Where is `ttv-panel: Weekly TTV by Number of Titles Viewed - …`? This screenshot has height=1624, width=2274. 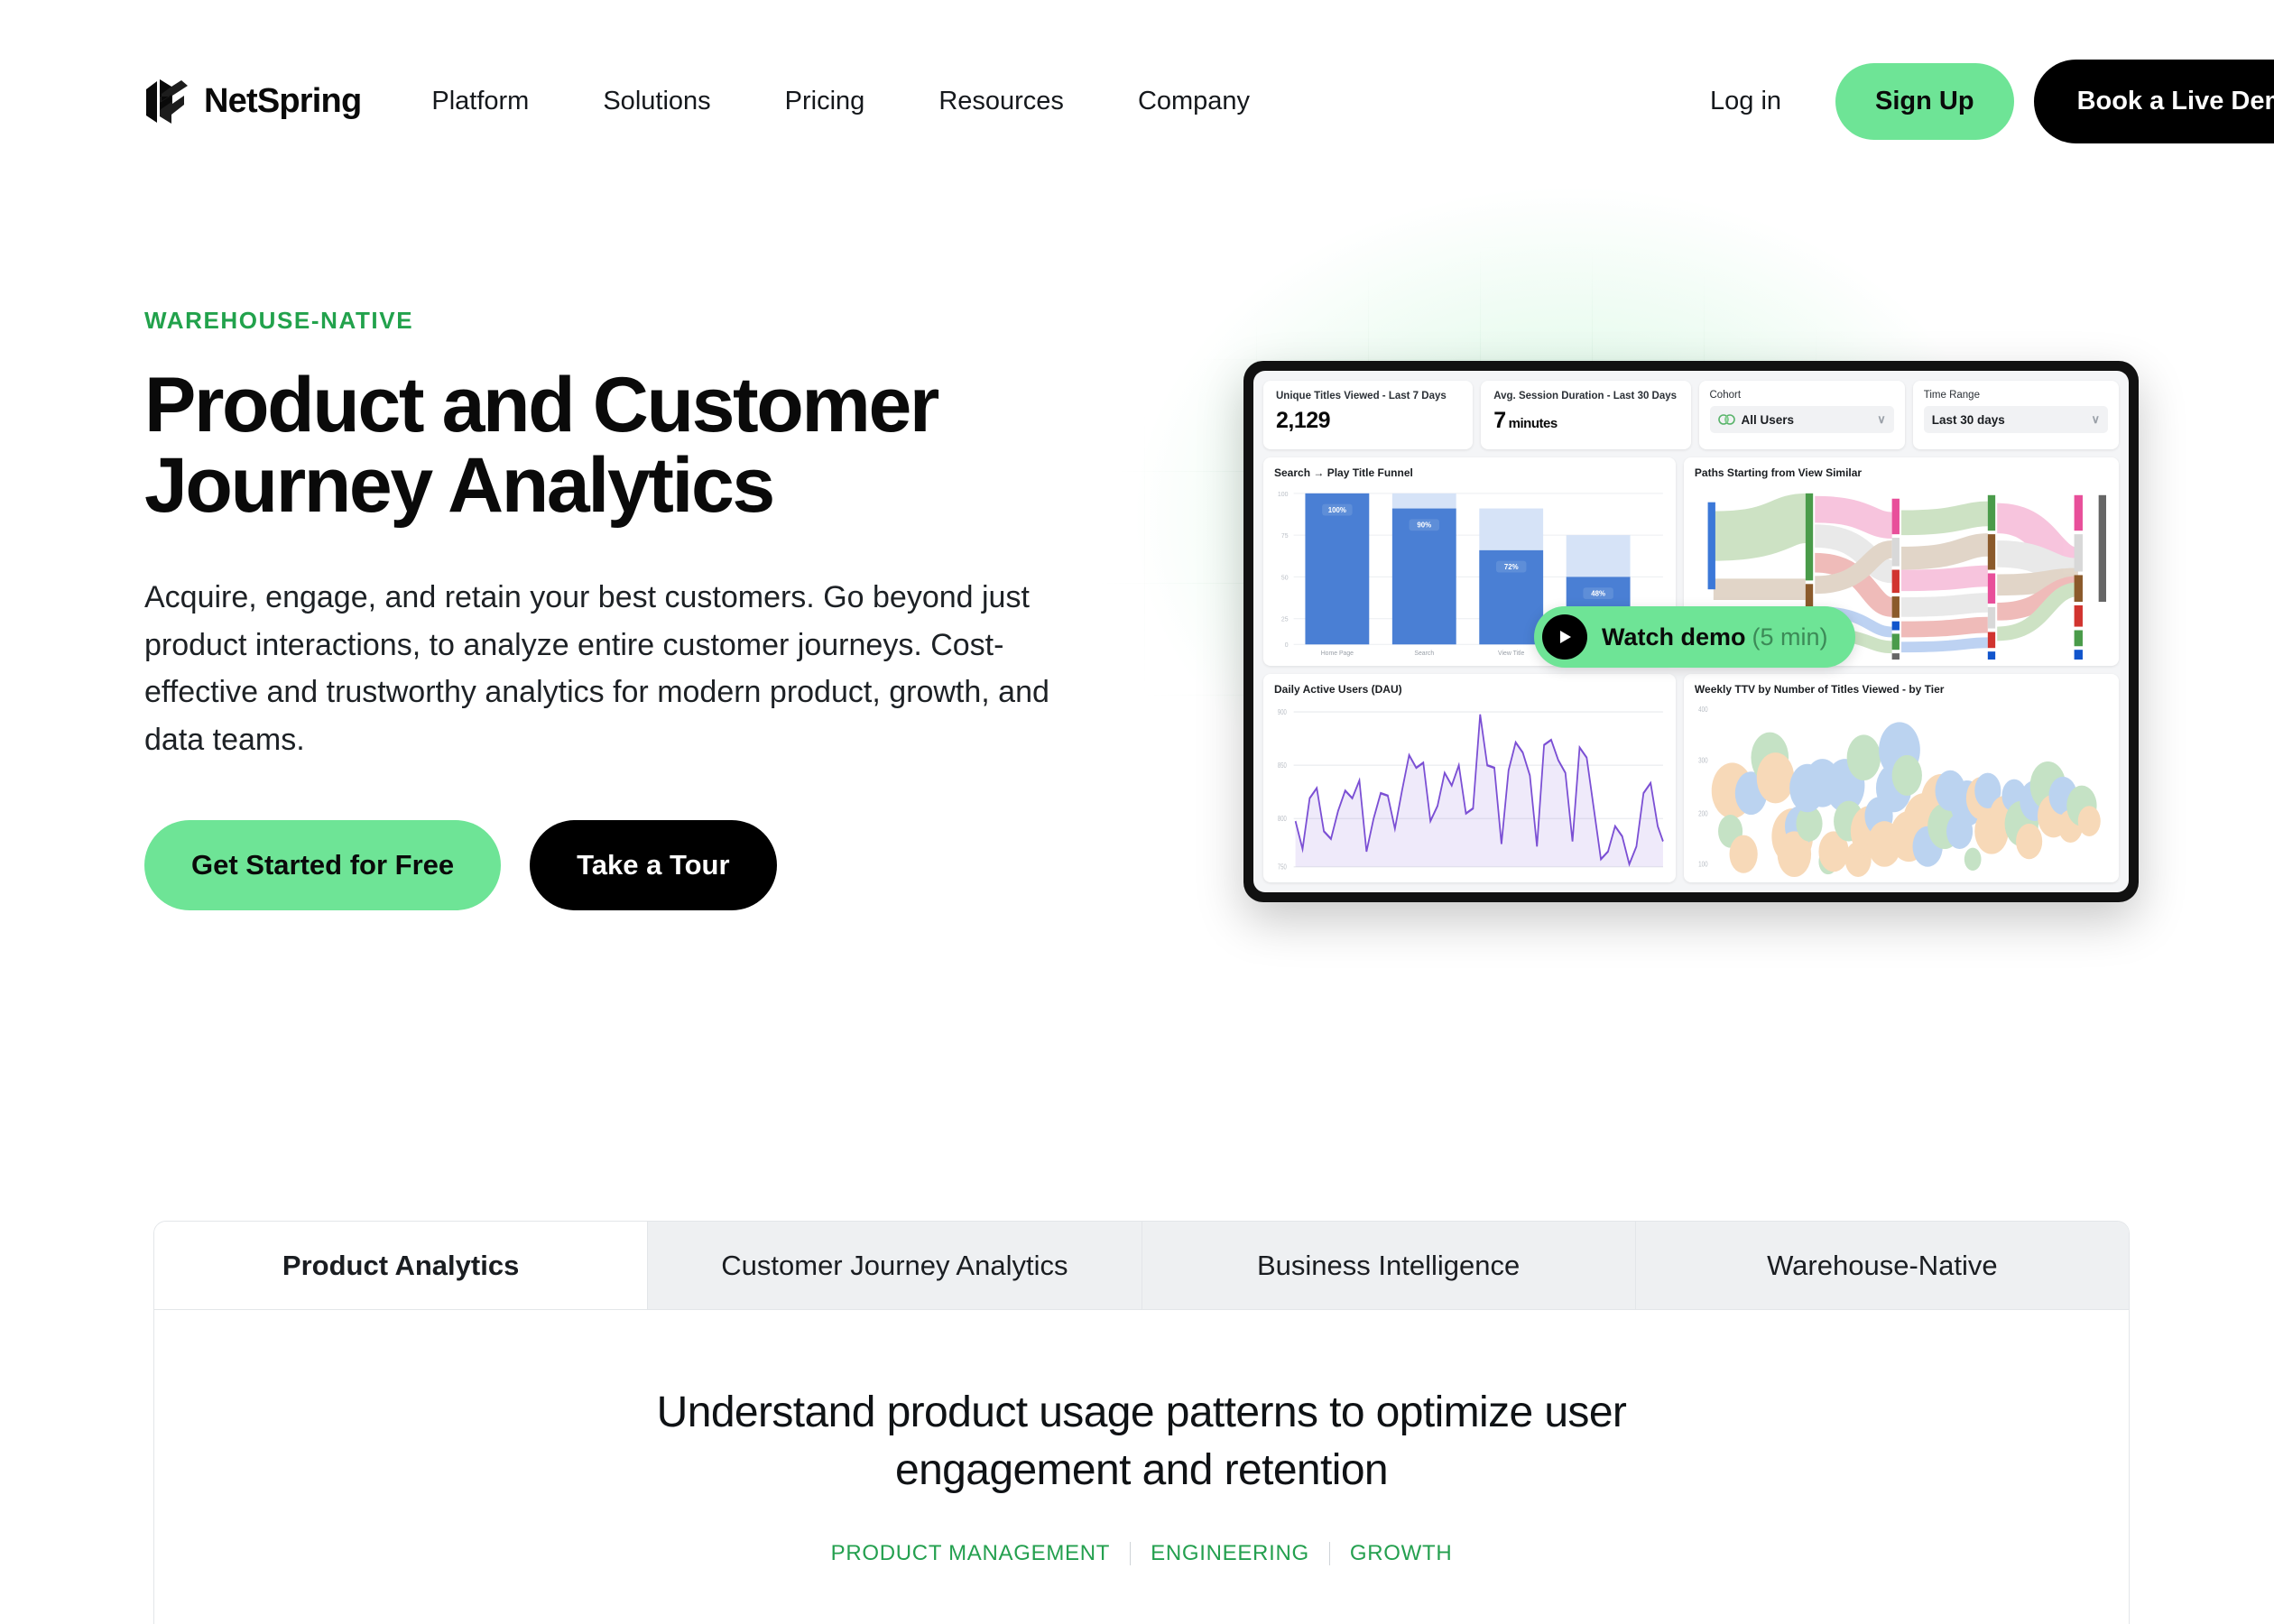 ttv-panel: Weekly TTV by Number of Titles Viewed - … is located at coordinates (1901, 778).